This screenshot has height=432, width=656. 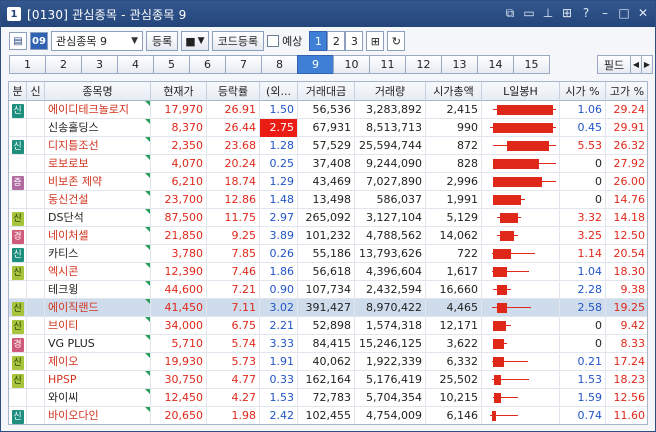 I want to click on stock-name: 엑시콘, so click(x=98, y=272).